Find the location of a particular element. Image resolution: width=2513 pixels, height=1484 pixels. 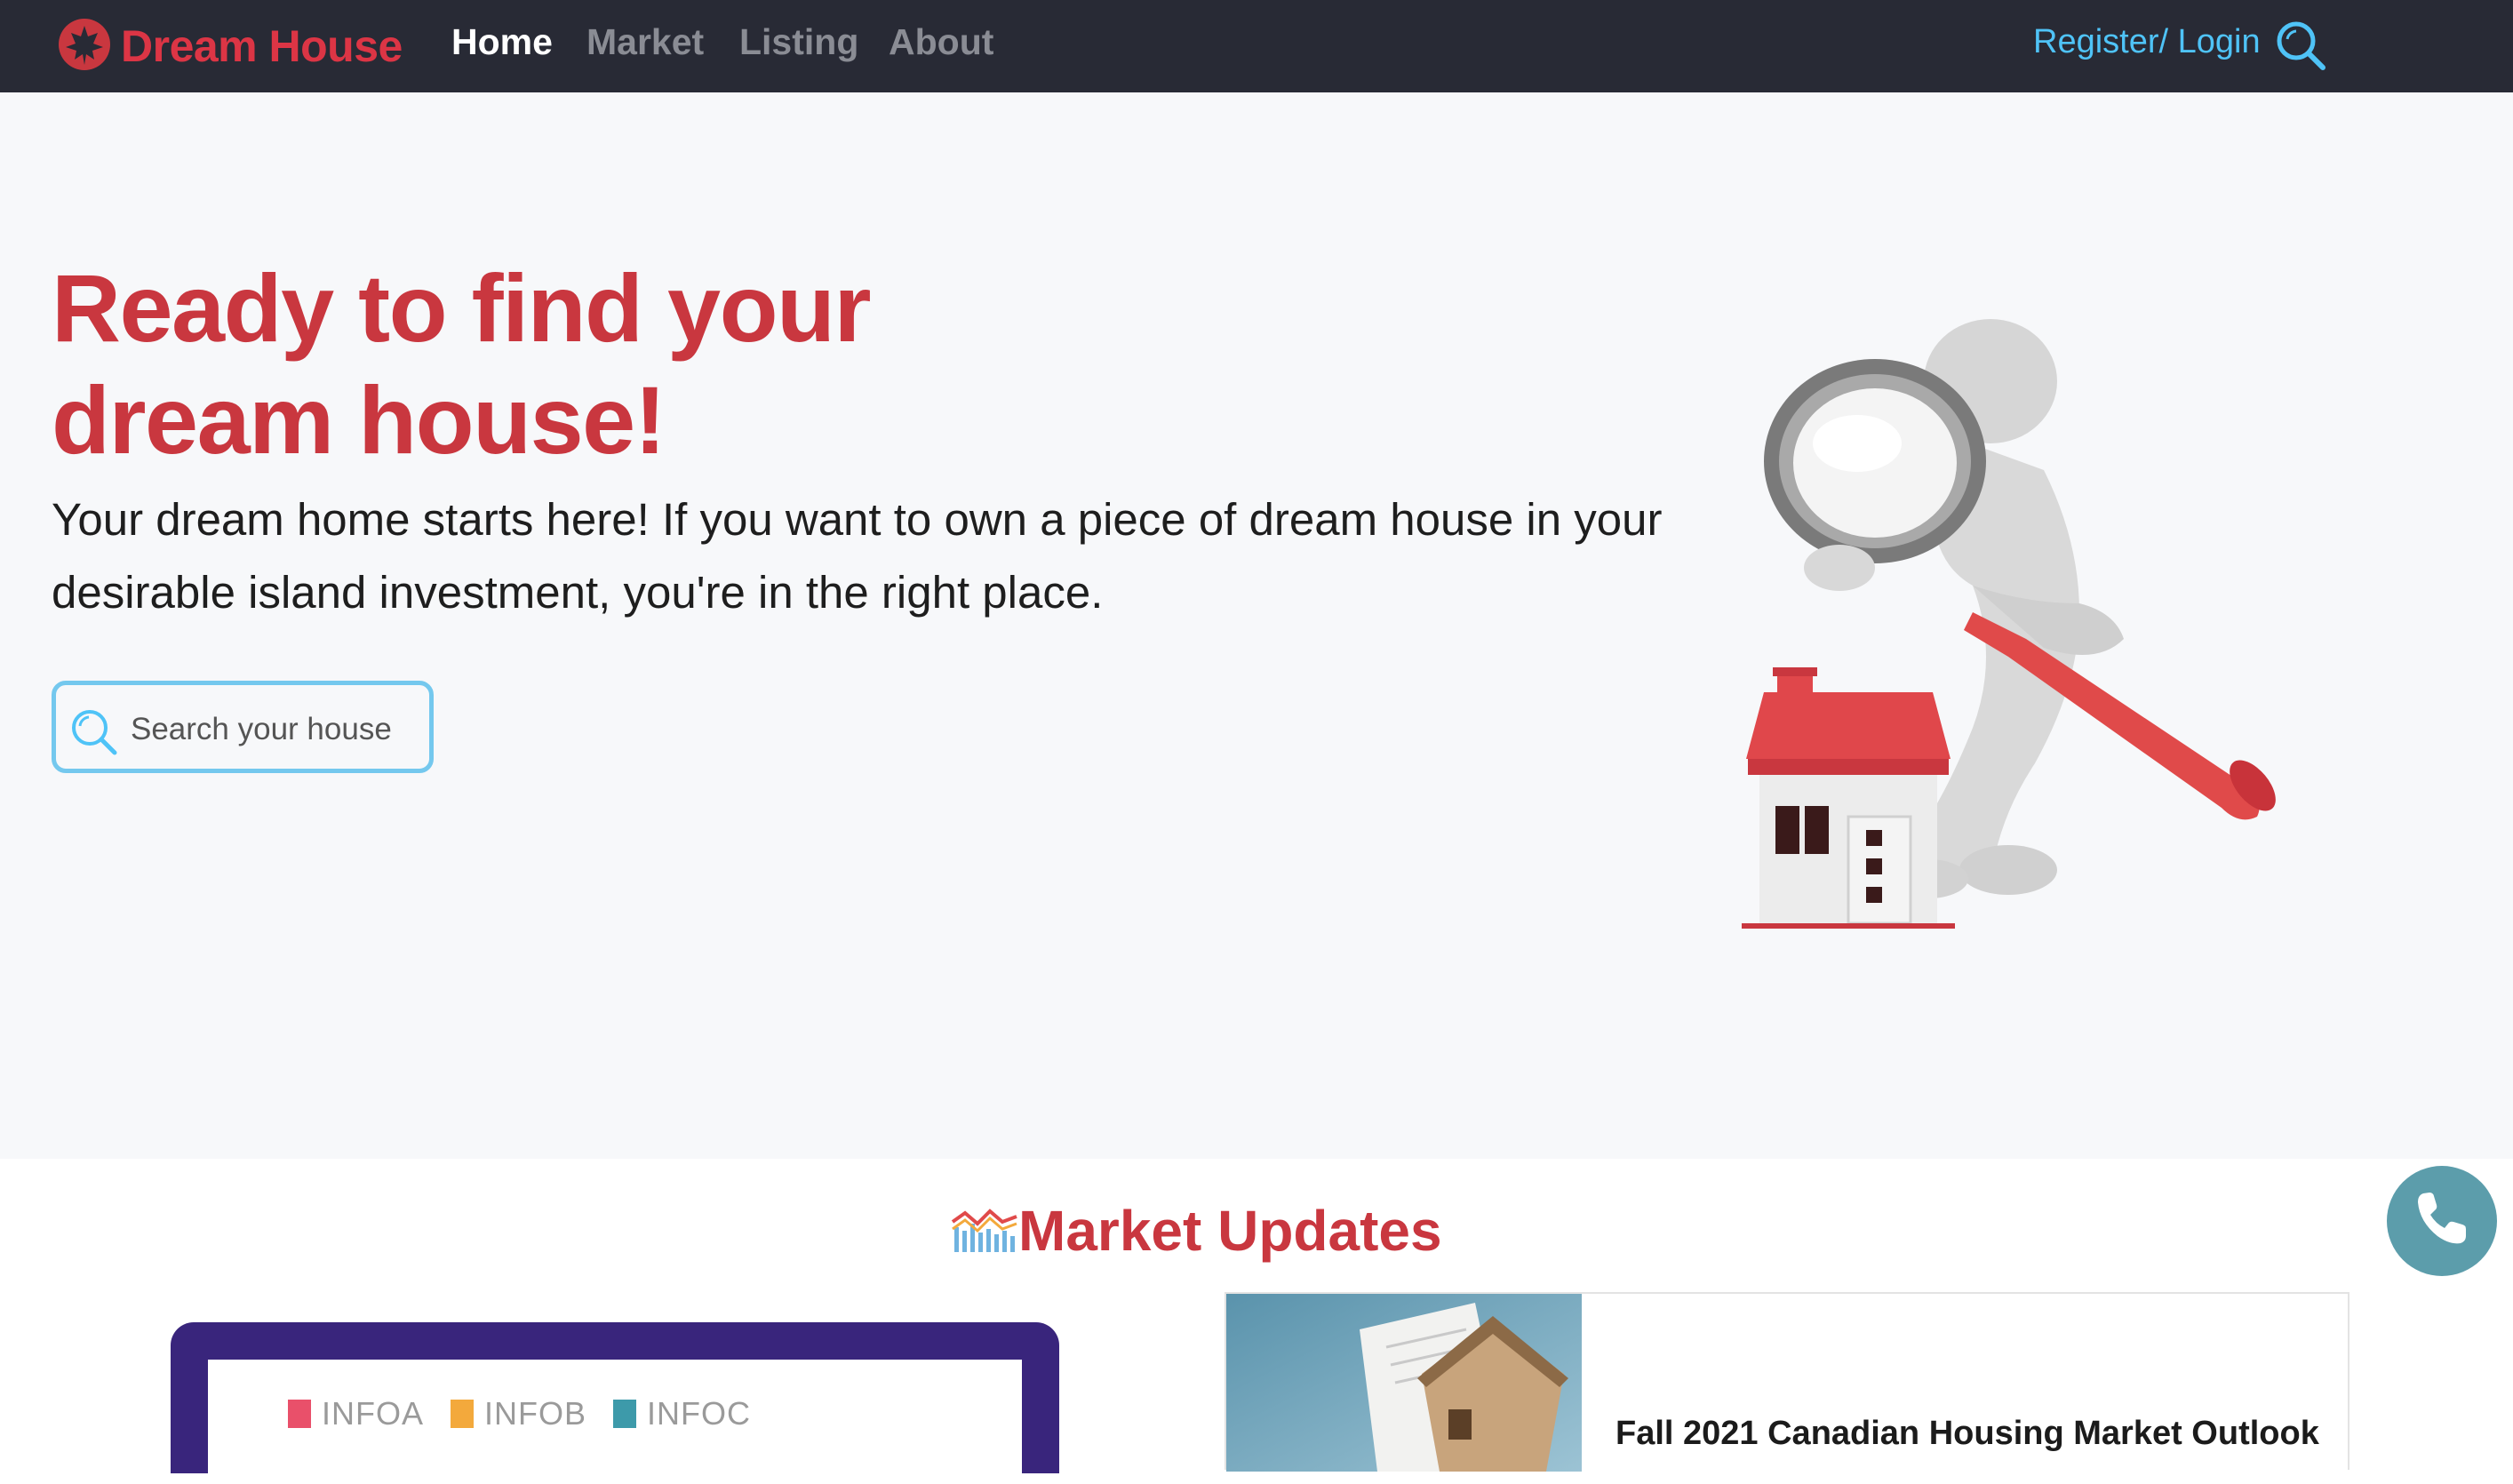

nav-about: About is located at coordinates (941, 42).